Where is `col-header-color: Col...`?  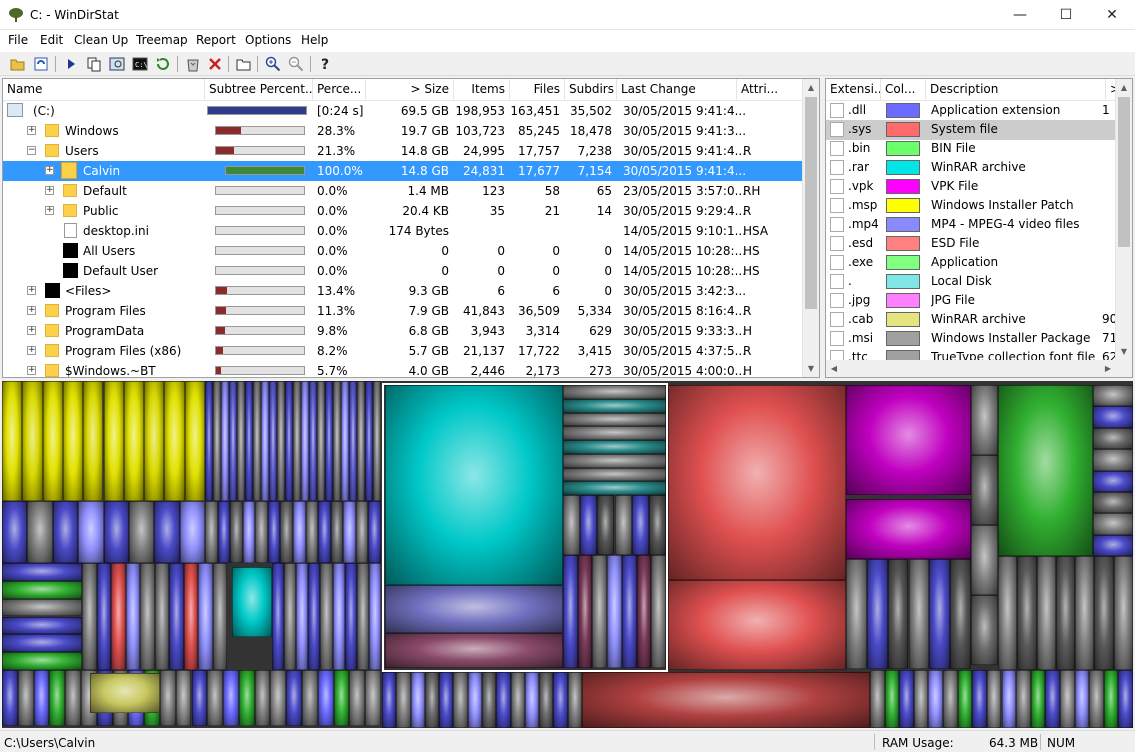
col-header-color: Col... is located at coordinates (903, 89).